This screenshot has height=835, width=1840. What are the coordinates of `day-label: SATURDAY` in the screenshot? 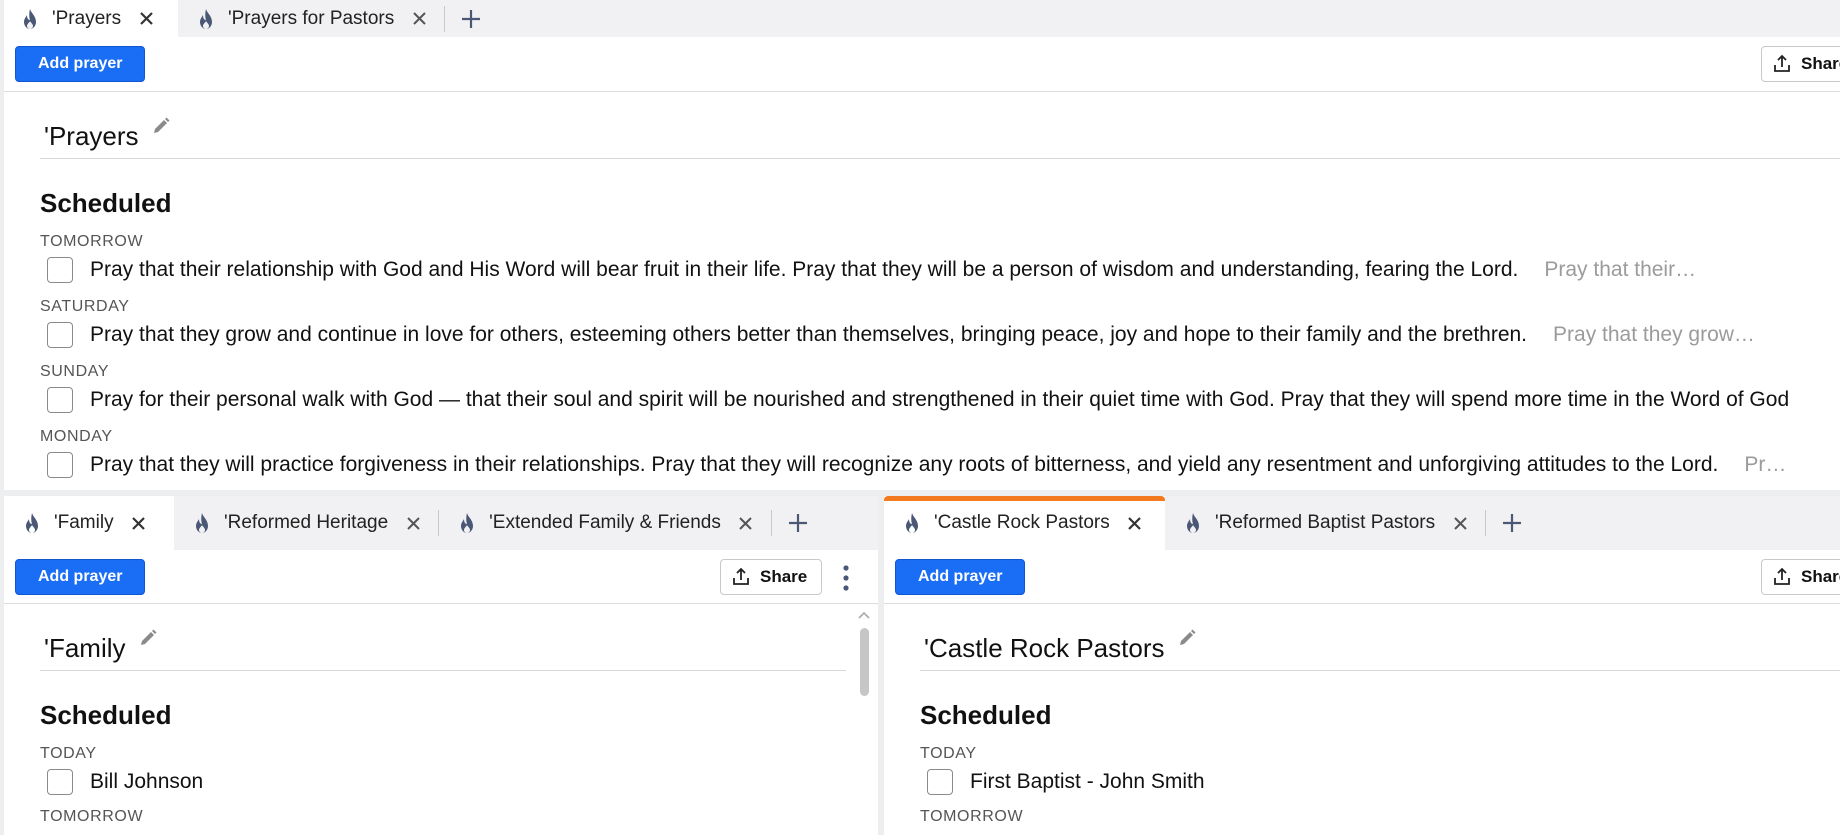 It's located at (85, 306).